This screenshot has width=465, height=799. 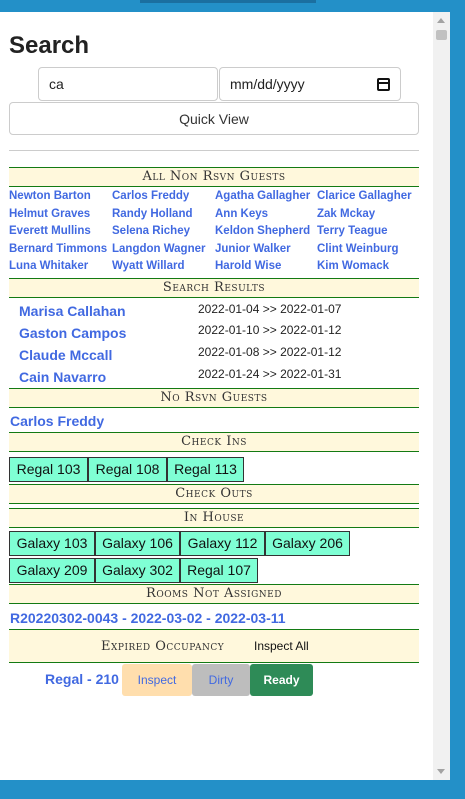 I want to click on inspect-all-link: Inspect All, so click(x=281, y=646).